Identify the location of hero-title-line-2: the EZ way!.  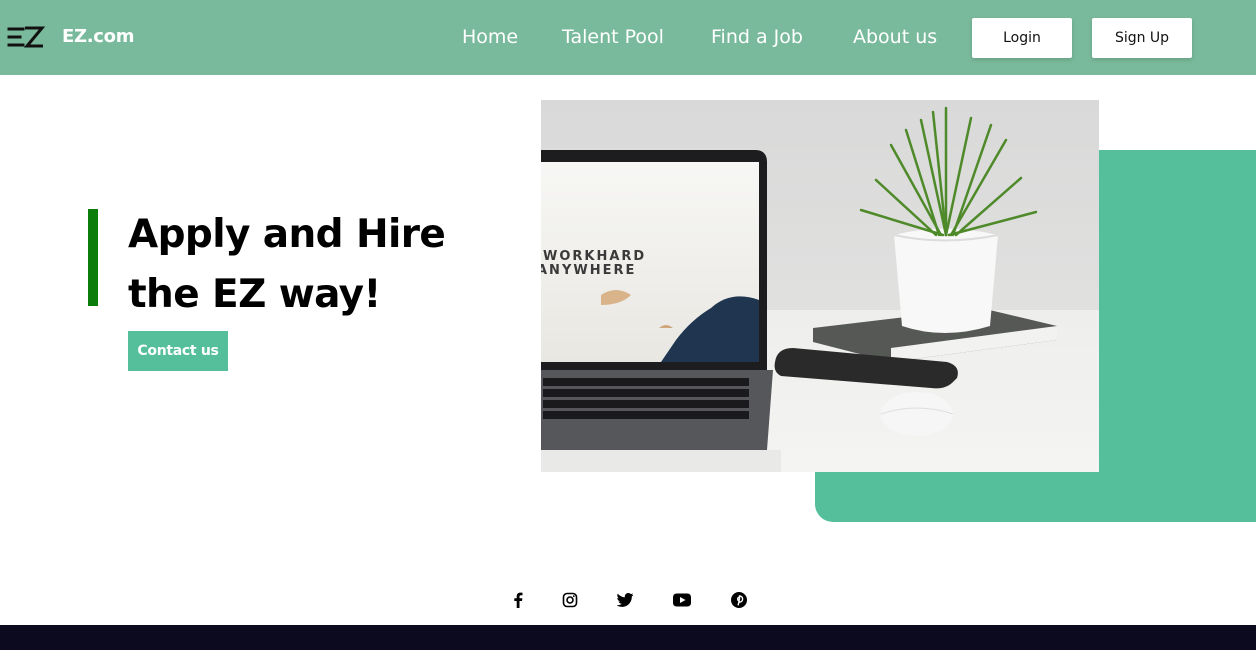
(254, 294).